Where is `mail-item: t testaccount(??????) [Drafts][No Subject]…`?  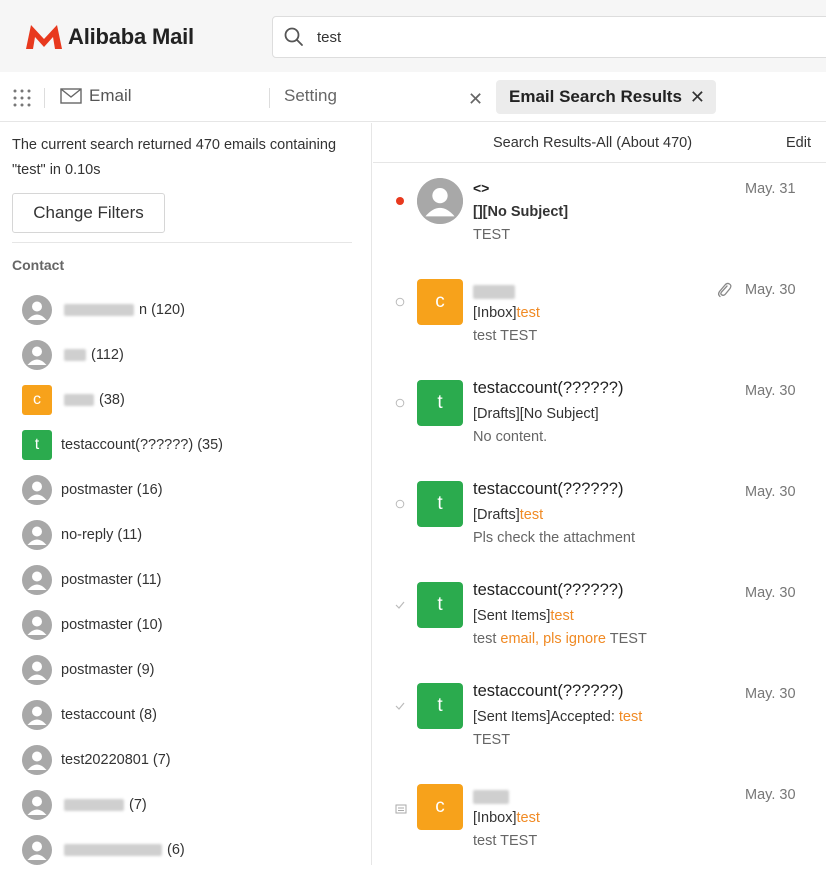
mail-item: t testaccount(??????) [Drafts][No Subject]… is located at coordinates (599, 416).